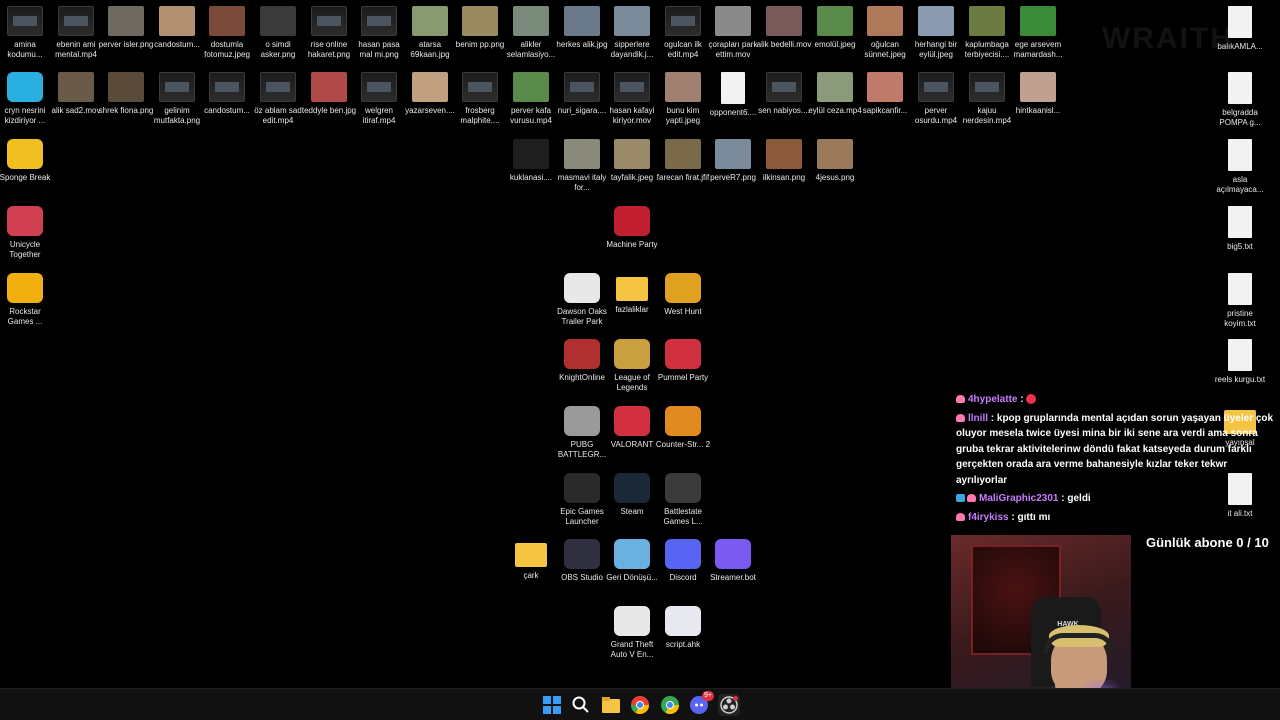 The height and width of the screenshot is (720, 1280). What do you see at coordinates (126, 93) in the screenshot?
I see `desktop-icon: shrek fiona.png` at bounding box center [126, 93].